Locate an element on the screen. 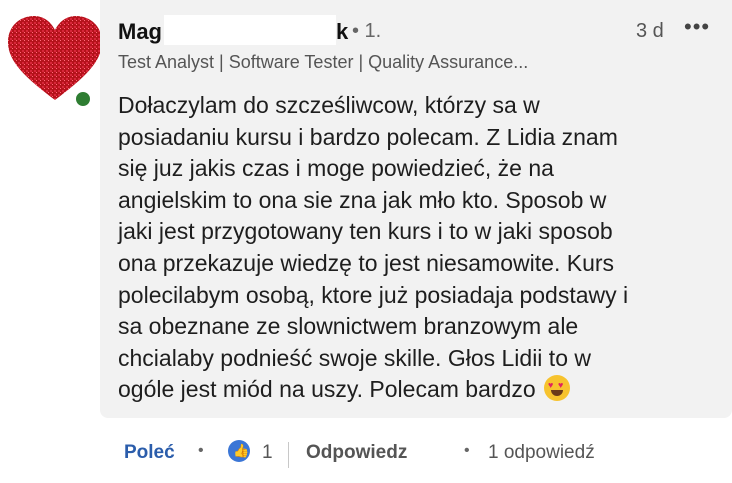  reaction-count: 1 is located at coordinates (267, 453).